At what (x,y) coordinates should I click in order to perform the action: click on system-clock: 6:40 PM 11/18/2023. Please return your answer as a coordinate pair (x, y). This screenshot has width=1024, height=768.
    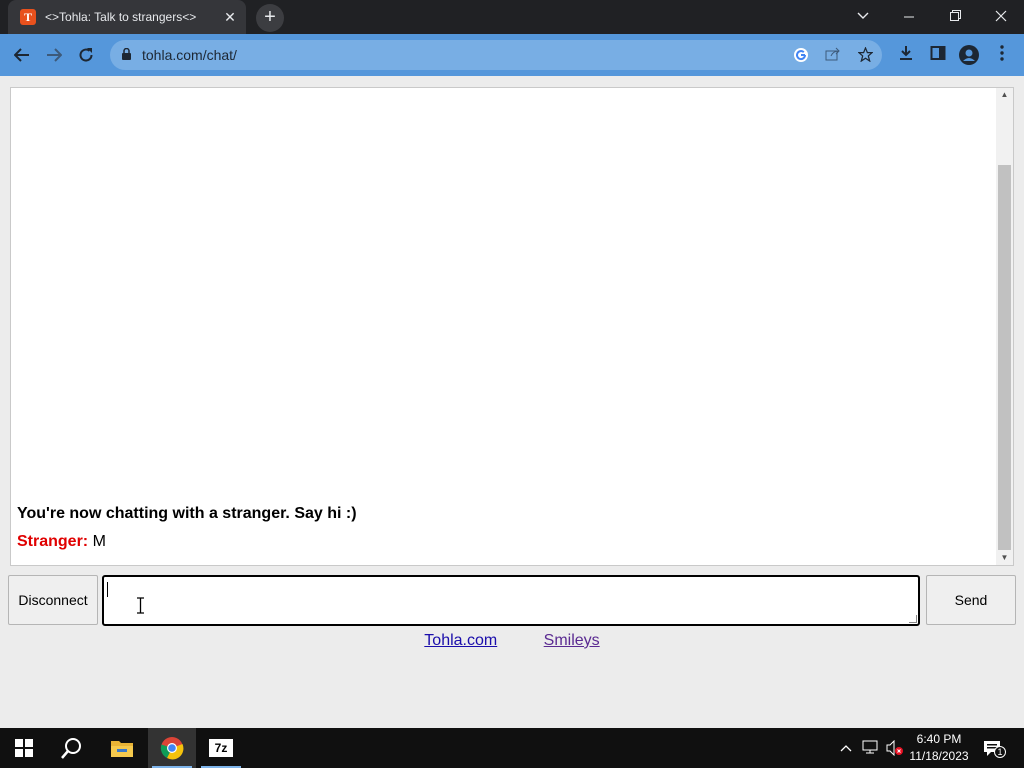
    Looking at the image, I should click on (939, 748).